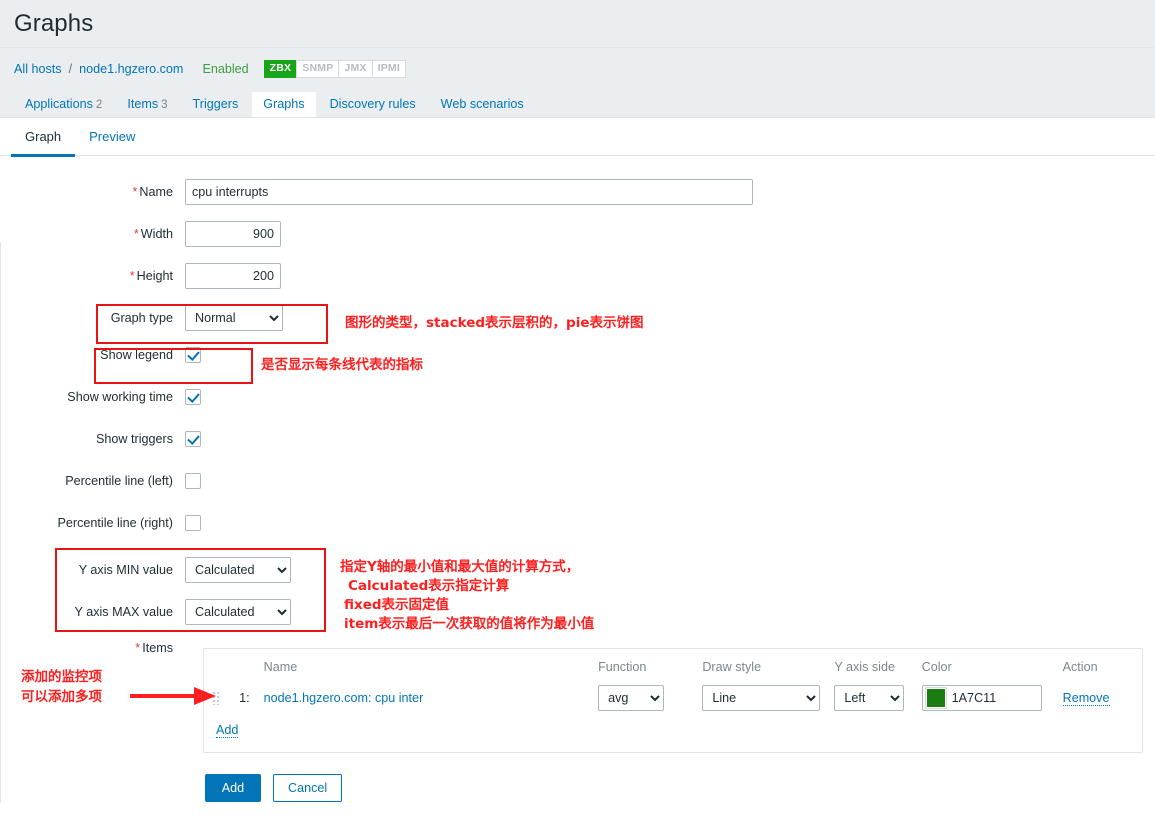  I want to click on draw-style-select: Line, so click(761, 698).